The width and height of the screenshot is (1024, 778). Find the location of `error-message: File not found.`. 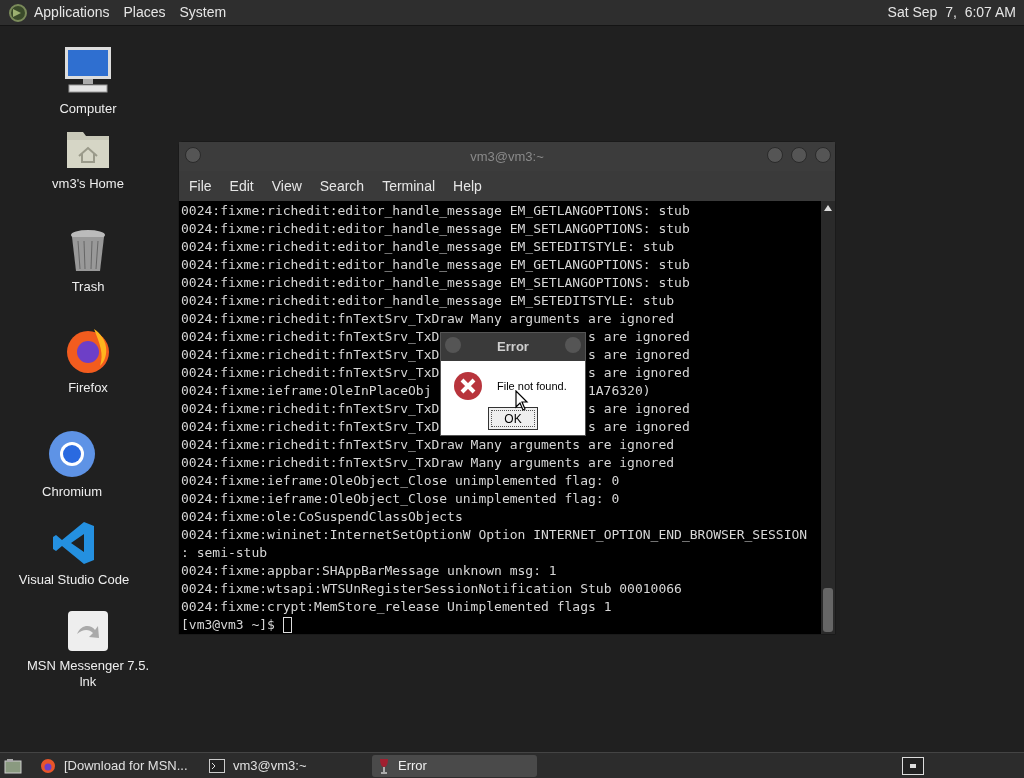

error-message: File not found. is located at coordinates (532, 386).